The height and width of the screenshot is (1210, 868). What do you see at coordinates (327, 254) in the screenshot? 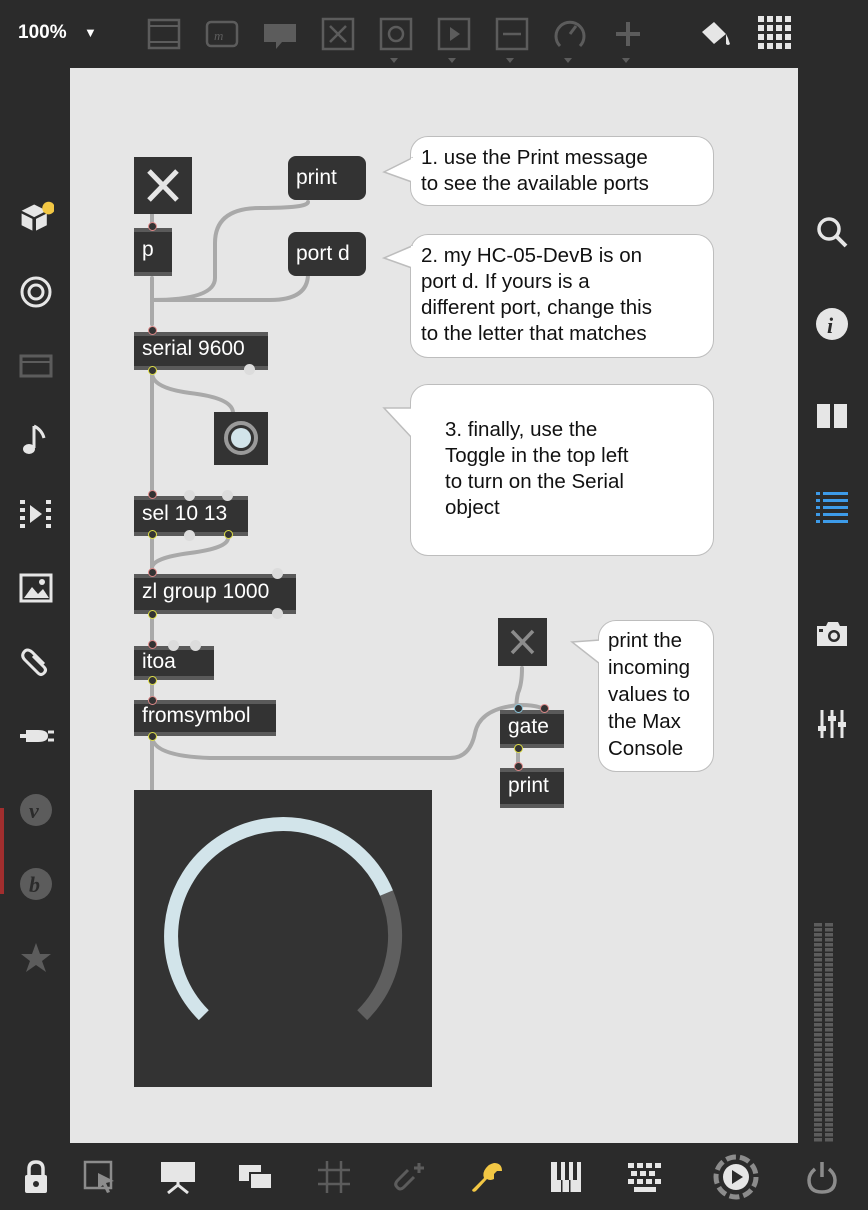
I see `port-message: port d` at bounding box center [327, 254].